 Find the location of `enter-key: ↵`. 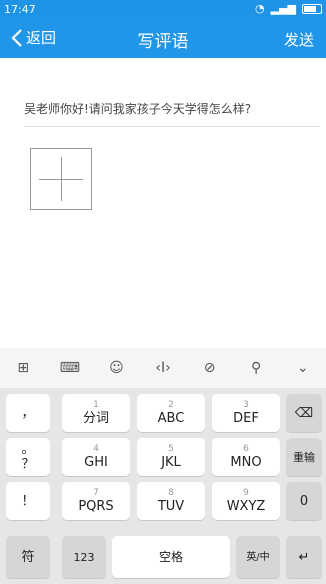

enter-key: ↵ is located at coordinates (304, 557).